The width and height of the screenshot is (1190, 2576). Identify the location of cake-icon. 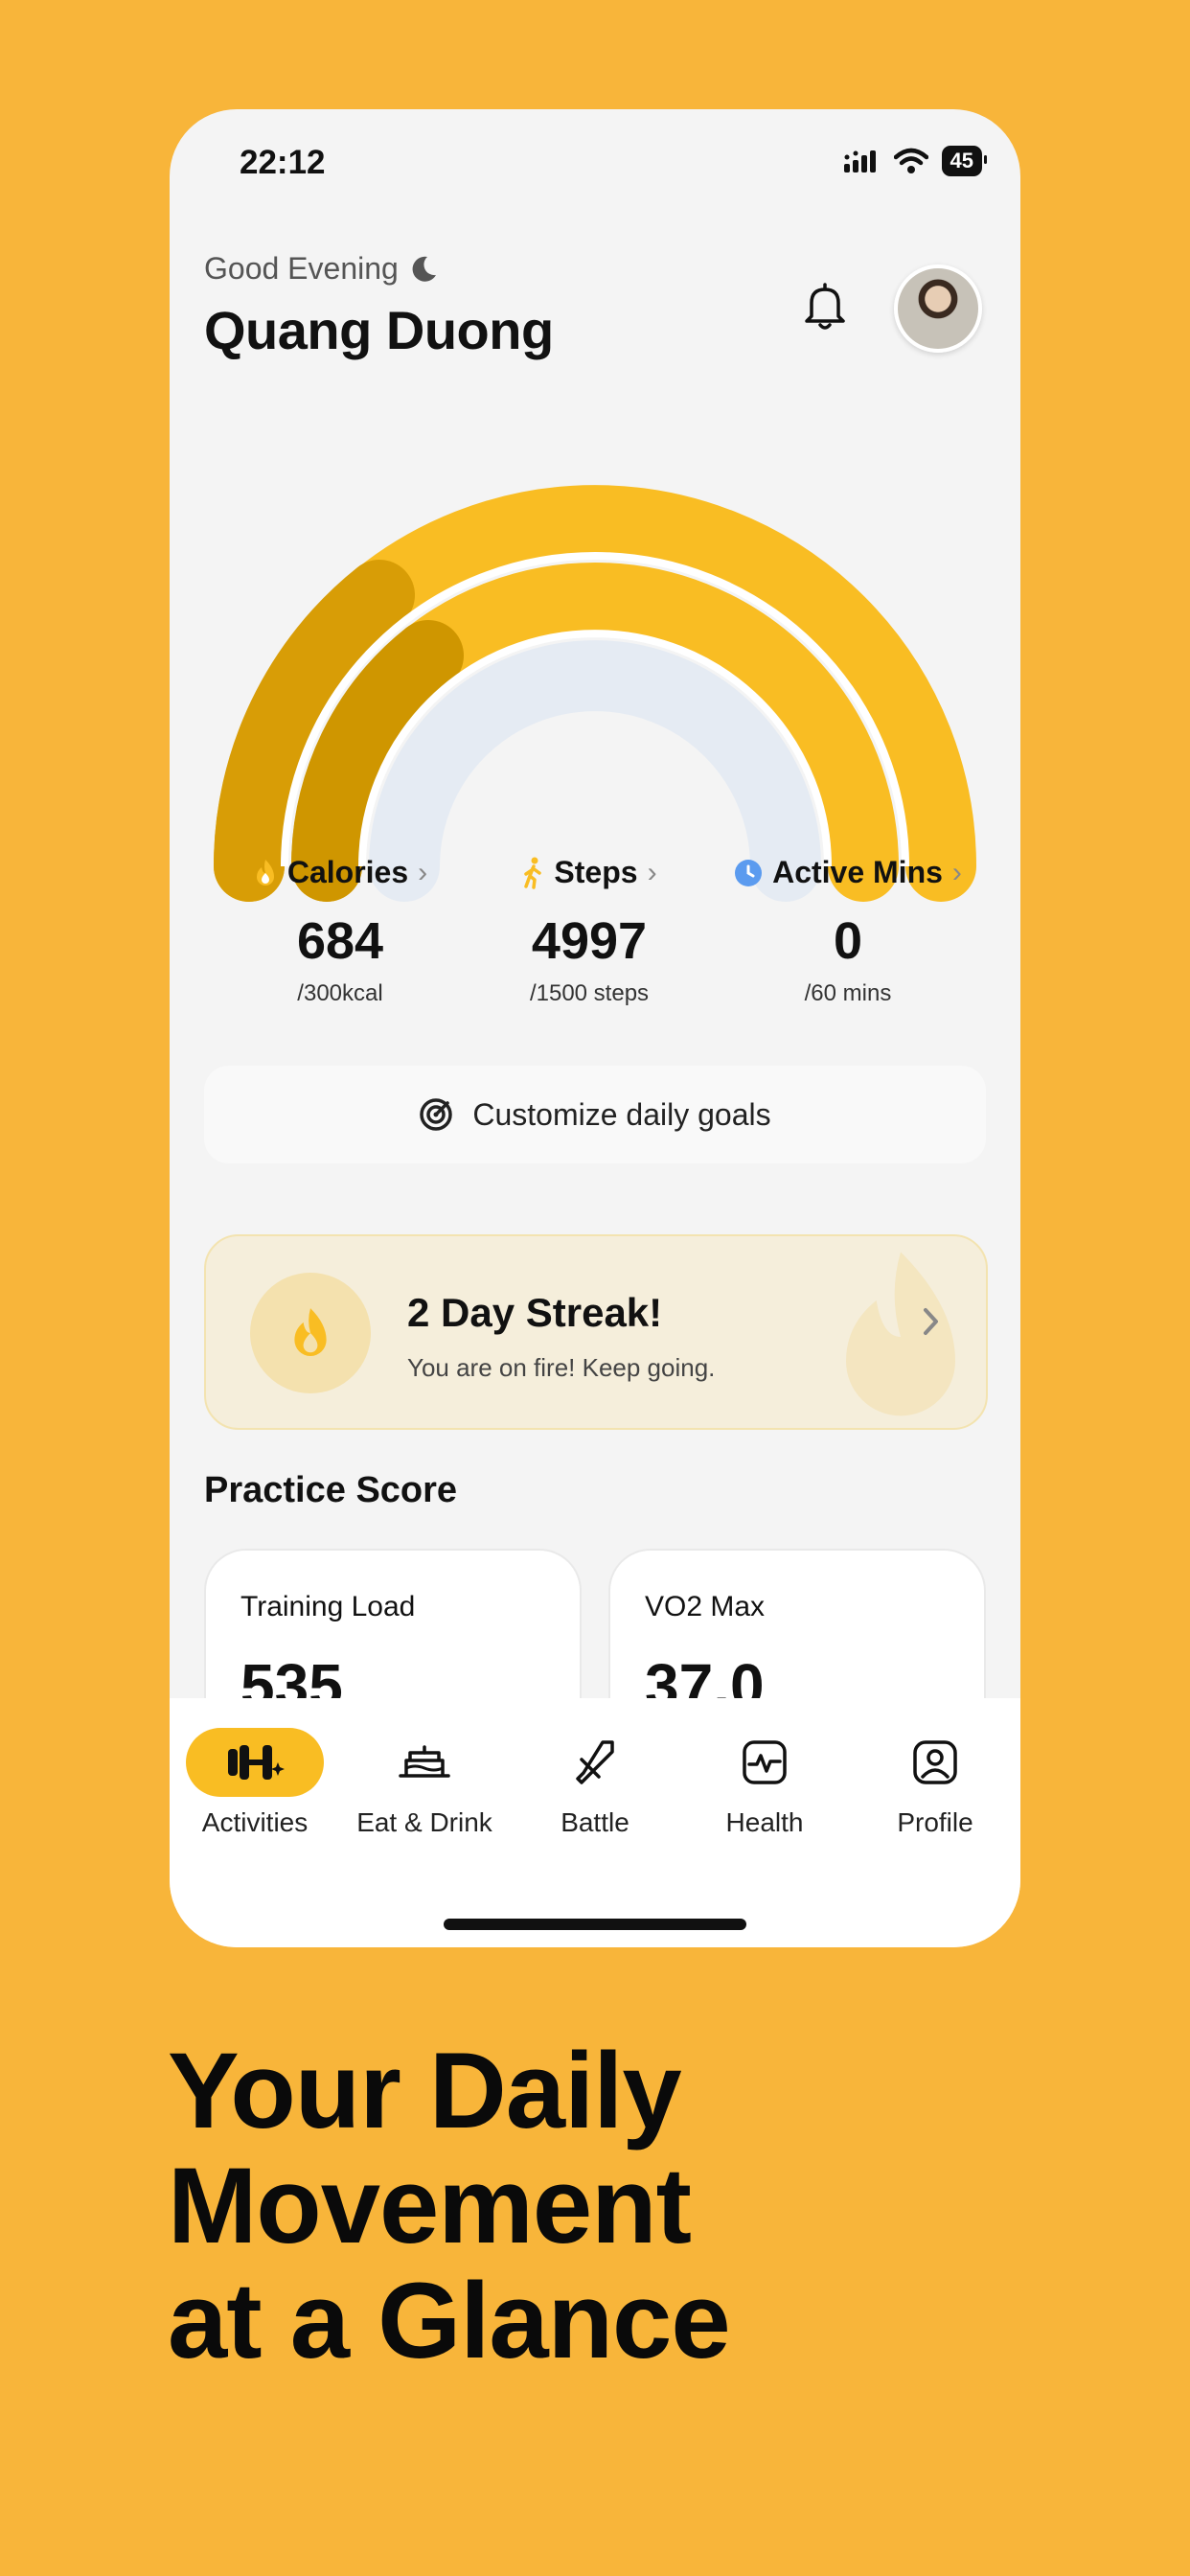
(425, 1761).